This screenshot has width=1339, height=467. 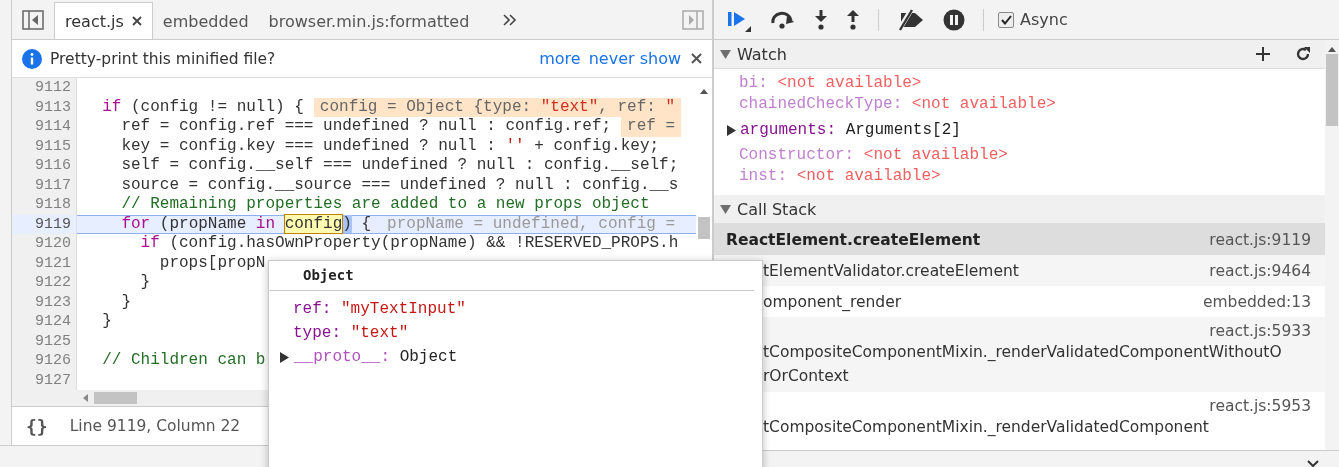 What do you see at coordinates (954, 19) in the screenshot?
I see `pause-icon` at bounding box center [954, 19].